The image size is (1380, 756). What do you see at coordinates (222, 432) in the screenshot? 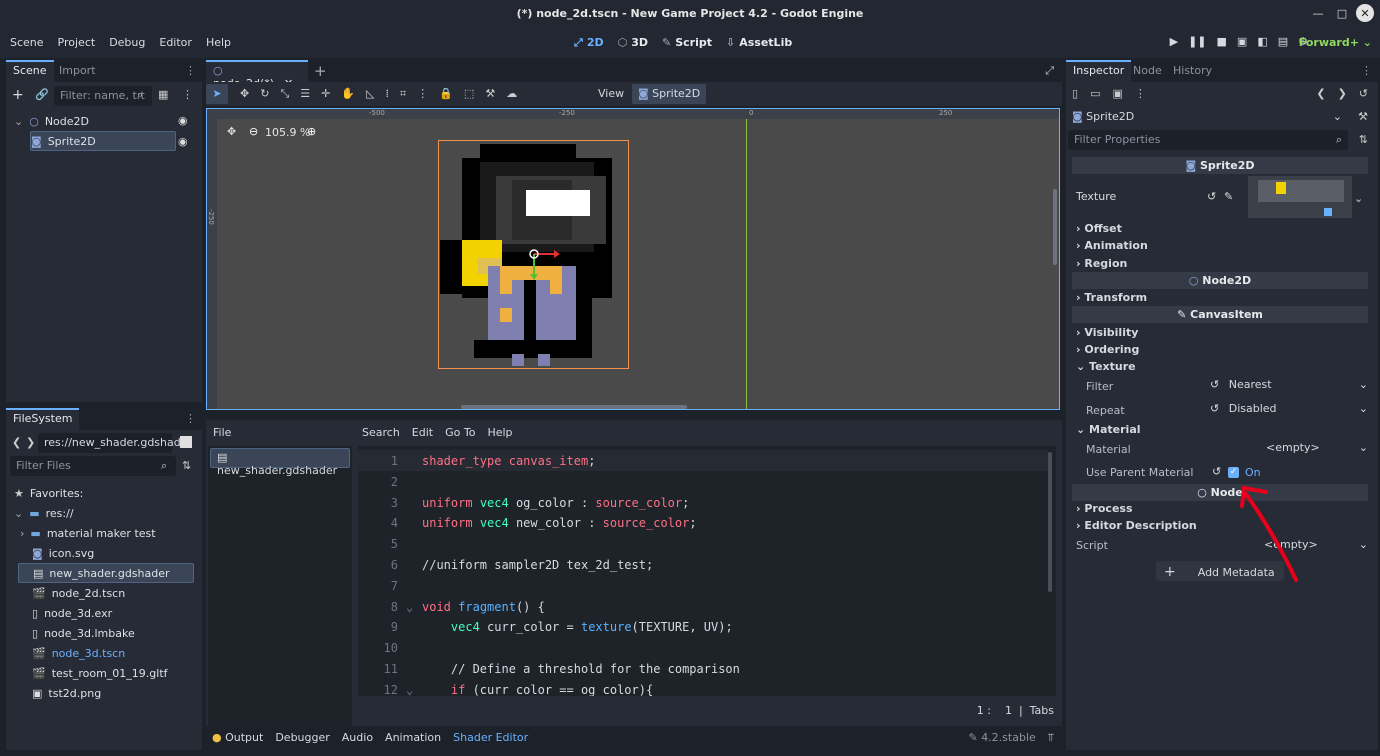
I see `file-menu: File` at bounding box center [222, 432].